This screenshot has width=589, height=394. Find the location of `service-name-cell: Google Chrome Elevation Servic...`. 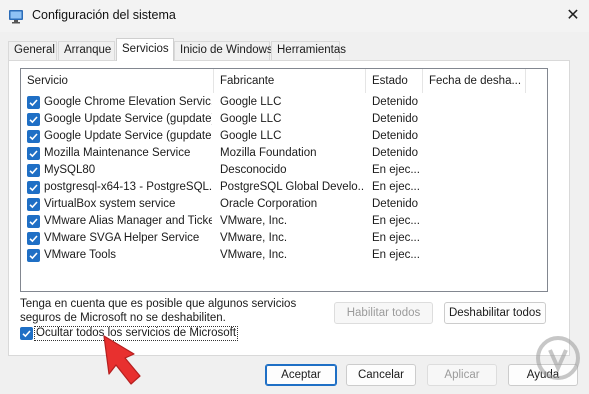

service-name-cell: Google Chrome Elevation Servic... is located at coordinates (128, 102).